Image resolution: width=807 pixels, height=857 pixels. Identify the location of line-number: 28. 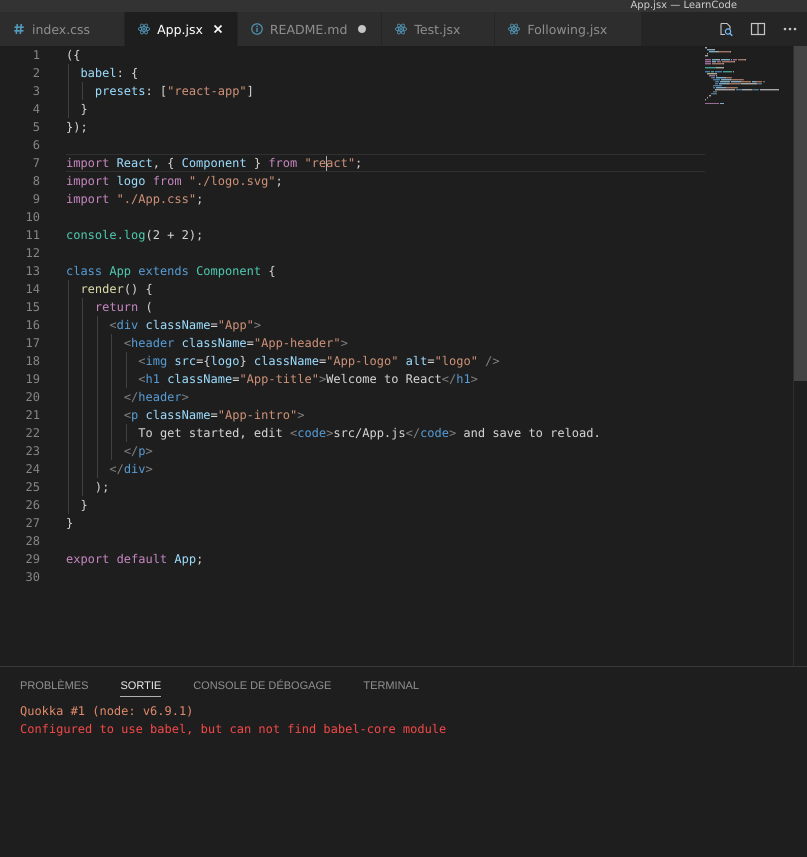
(32, 541).